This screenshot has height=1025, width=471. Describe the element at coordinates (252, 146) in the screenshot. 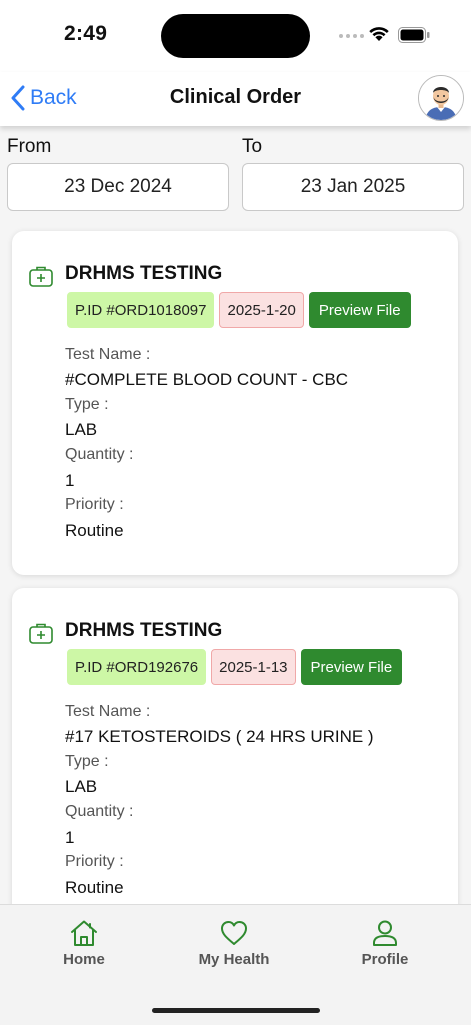

I see `to-label: To` at that location.